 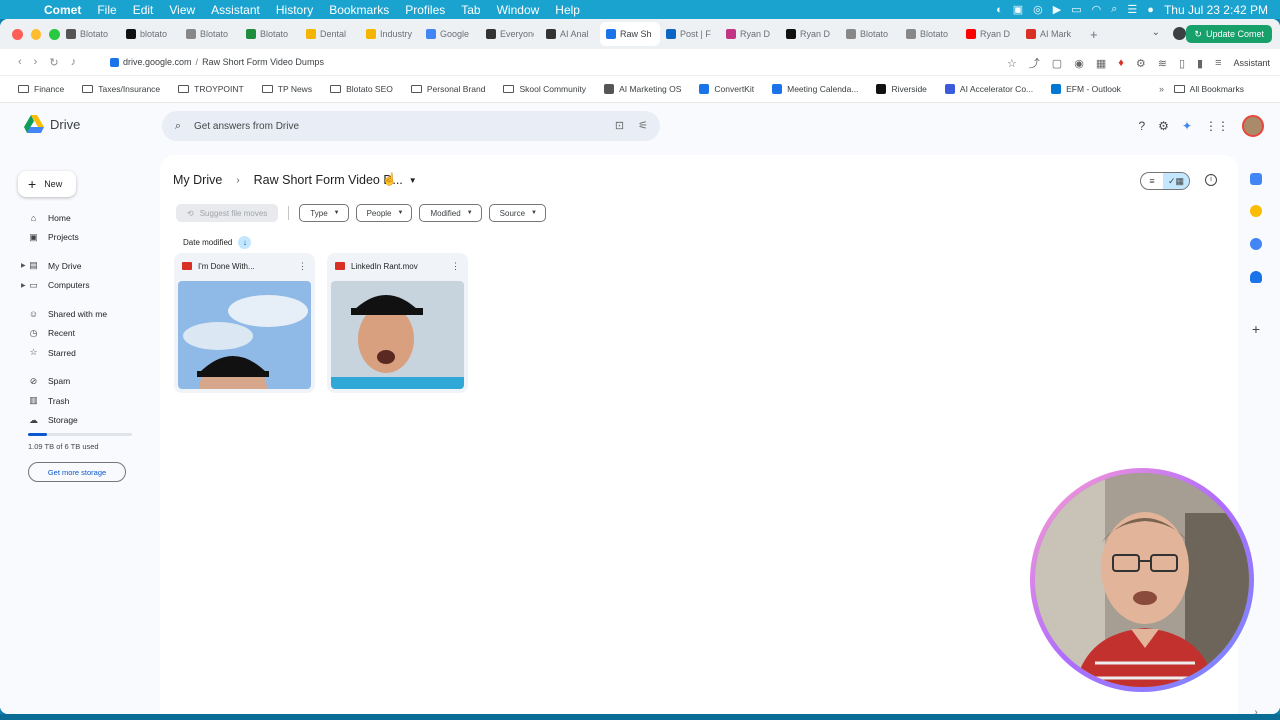 What do you see at coordinates (1256, 277) in the screenshot?
I see `contacts-icon` at bounding box center [1256, 277].